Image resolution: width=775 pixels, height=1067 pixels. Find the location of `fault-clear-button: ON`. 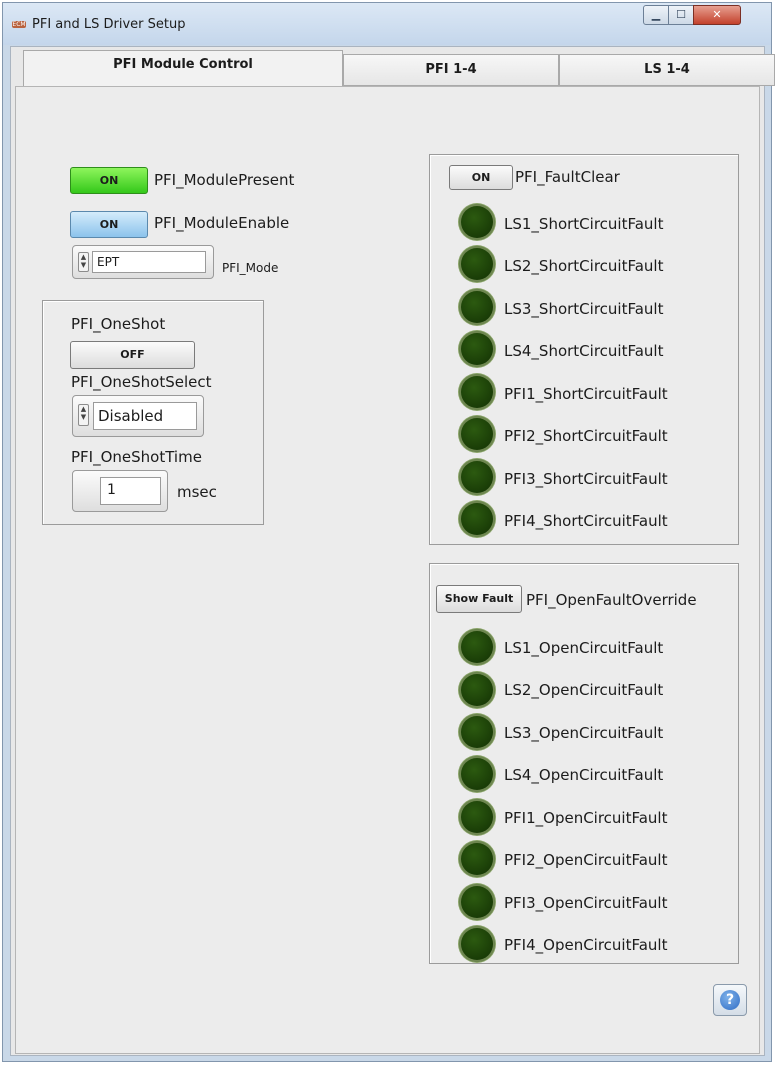

fault-clear-button: ON is located at coordinates (481, 177).